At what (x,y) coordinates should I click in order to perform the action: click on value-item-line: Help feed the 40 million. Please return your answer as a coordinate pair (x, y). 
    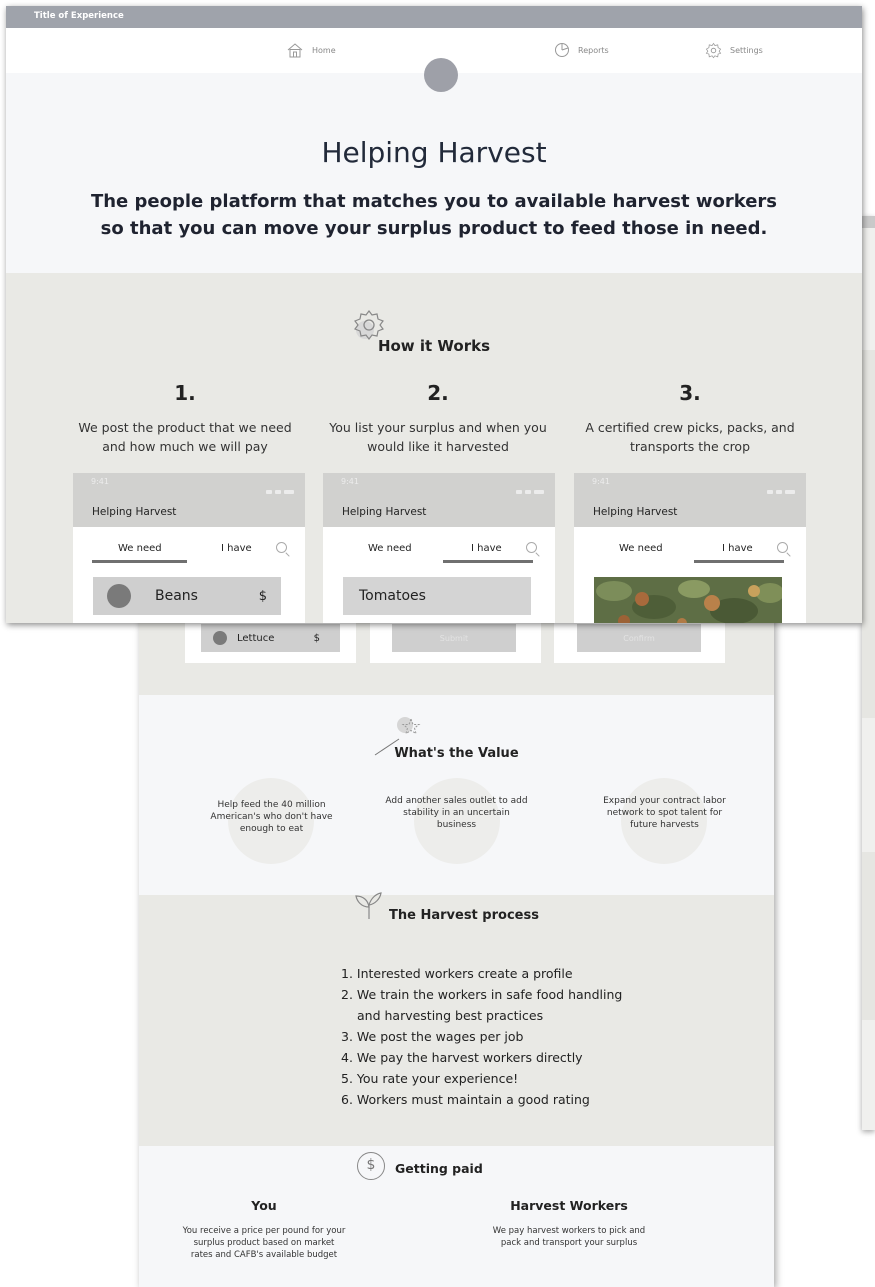
    Looking at the image, I should click on (271, 805).